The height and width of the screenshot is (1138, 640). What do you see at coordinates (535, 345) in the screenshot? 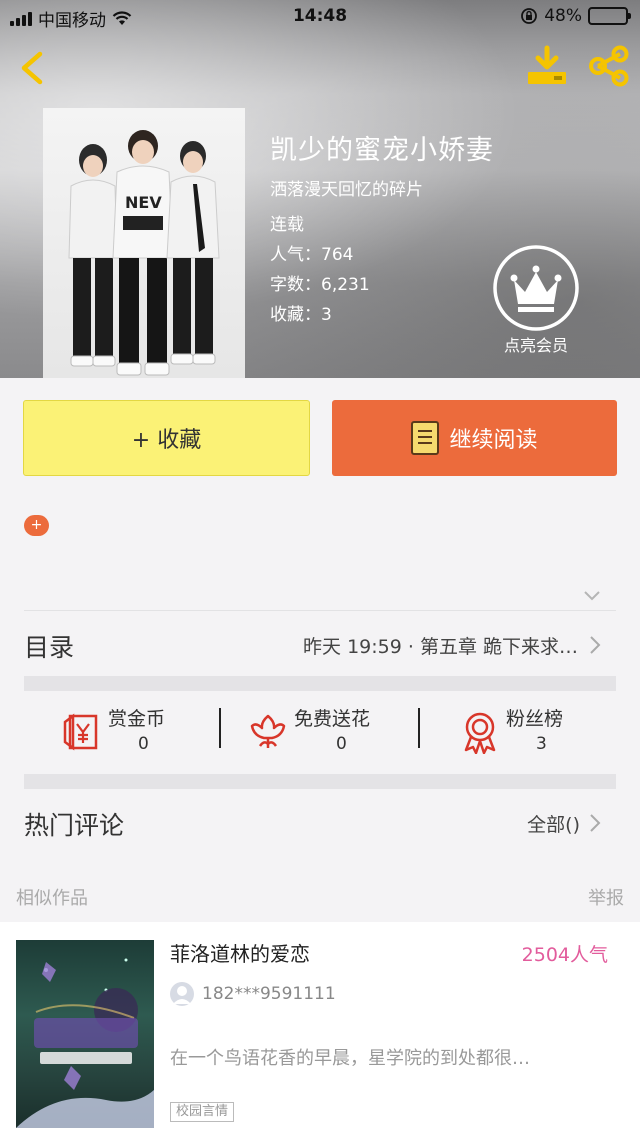
I see `vip-label: 点亮会员` at bounding box center [535, 345].